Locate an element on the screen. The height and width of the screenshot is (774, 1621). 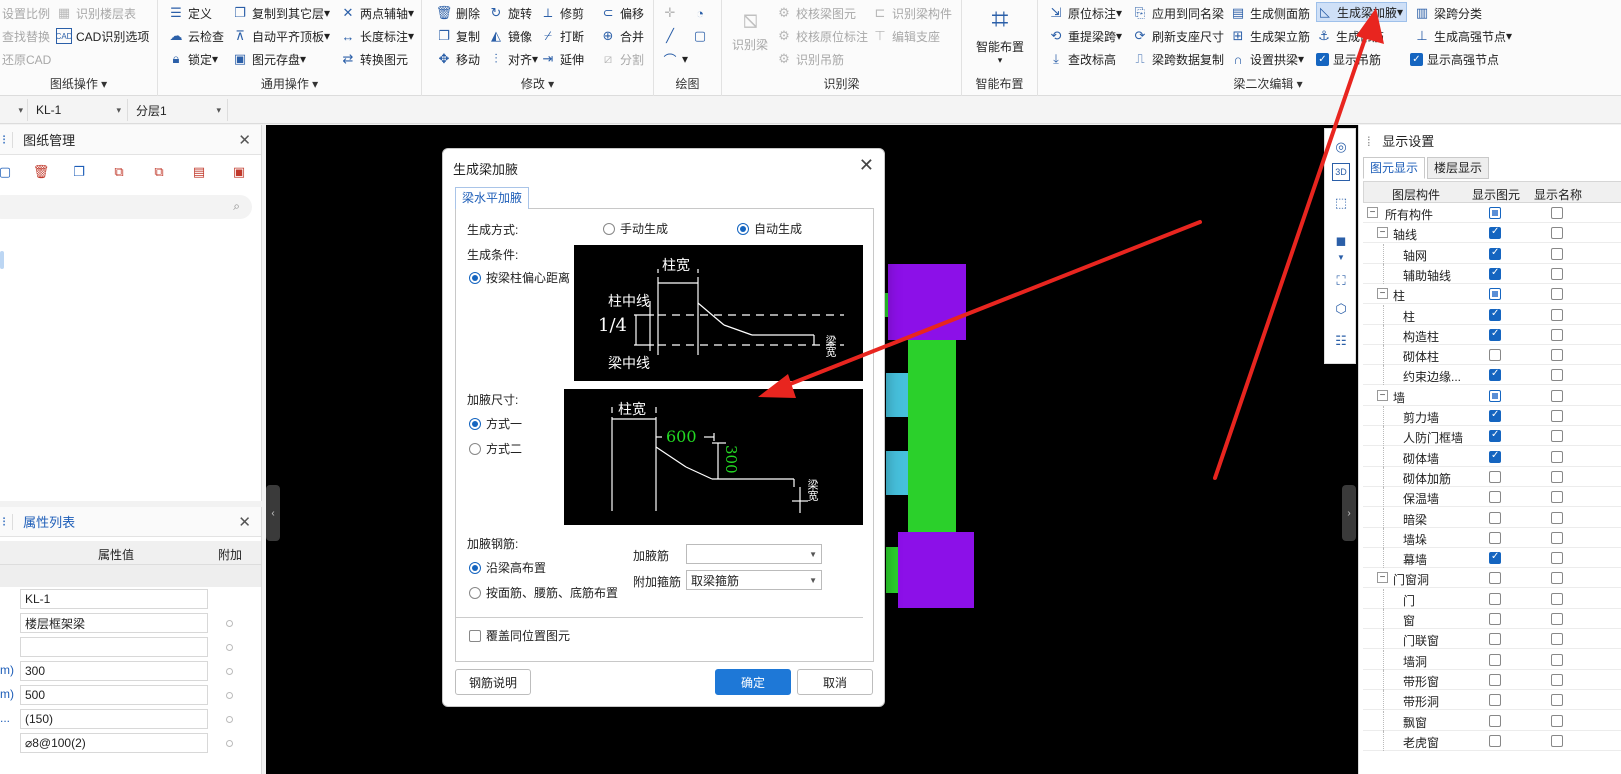
display-row: 砌体柱 is located at coordinates (1492, 355).